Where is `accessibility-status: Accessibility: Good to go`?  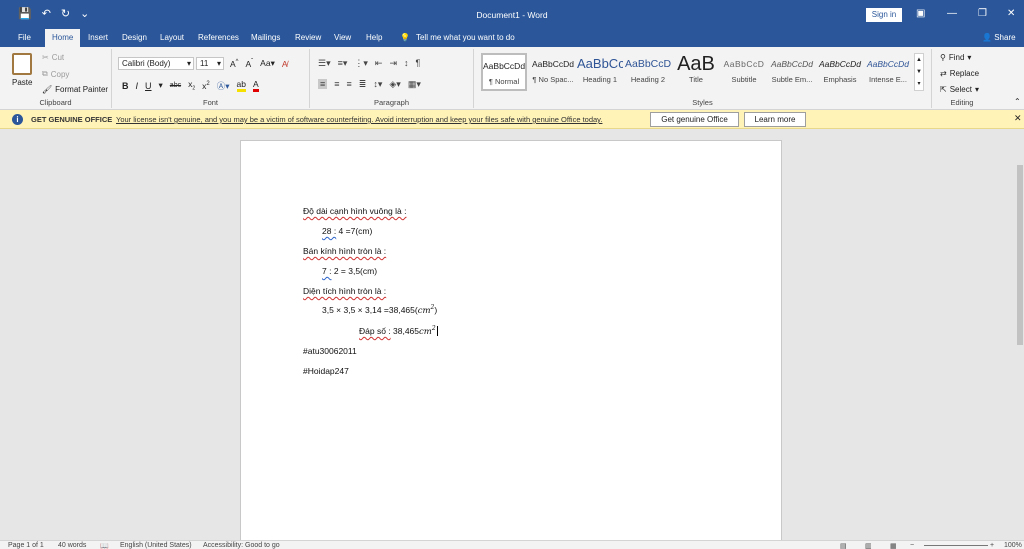 accessibility-status: Accessibility: Good to go is located at coordinates (241, 545).